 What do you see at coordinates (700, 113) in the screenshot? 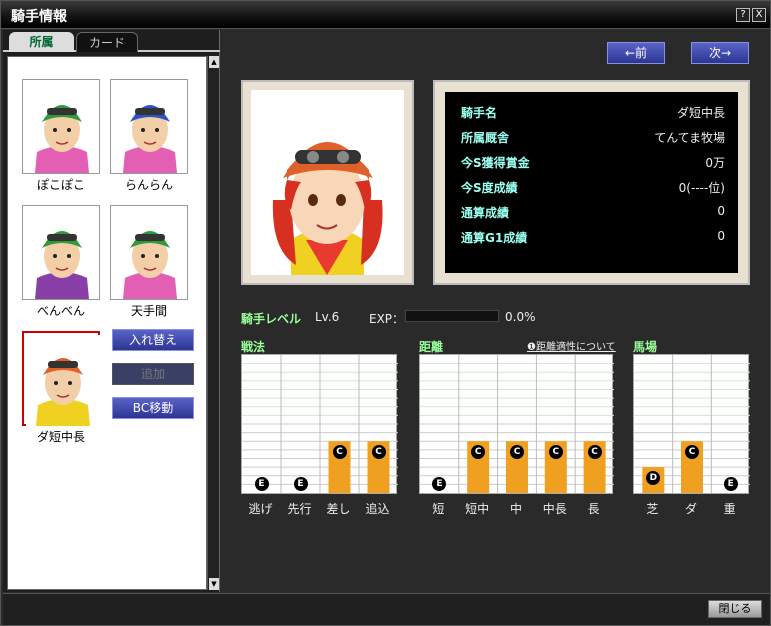
I see `info-value: ダ短中長` at bounding box center [700, 113].